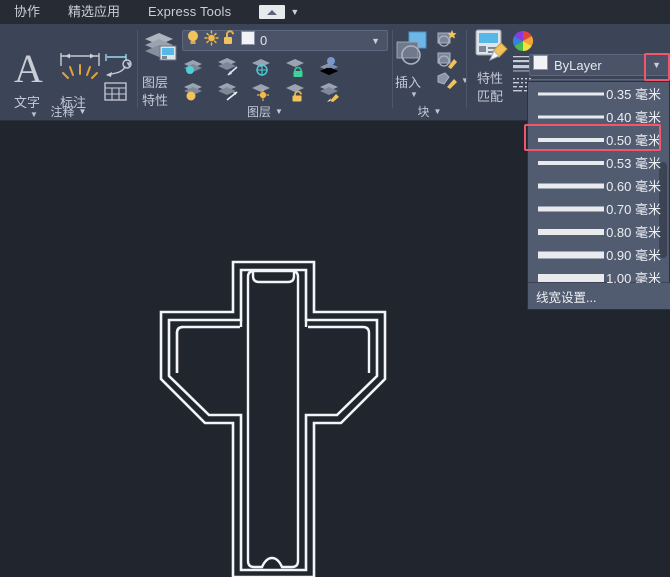 The width and height of the screenshot is (670, 577). I want to click on layer-isolate-icon, so click(194, 66).